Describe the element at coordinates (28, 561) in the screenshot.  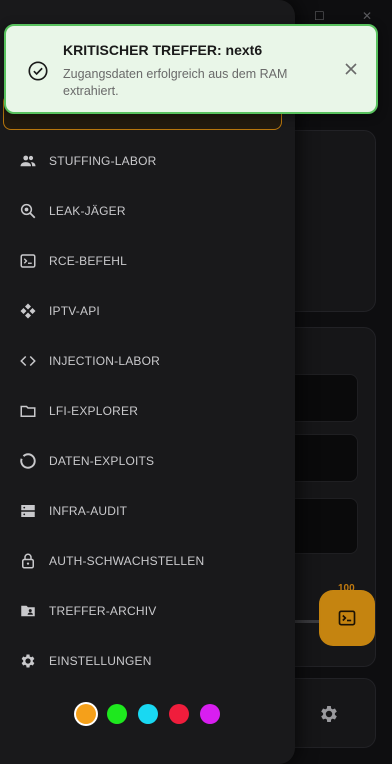
I see `lock-icon` at that location.